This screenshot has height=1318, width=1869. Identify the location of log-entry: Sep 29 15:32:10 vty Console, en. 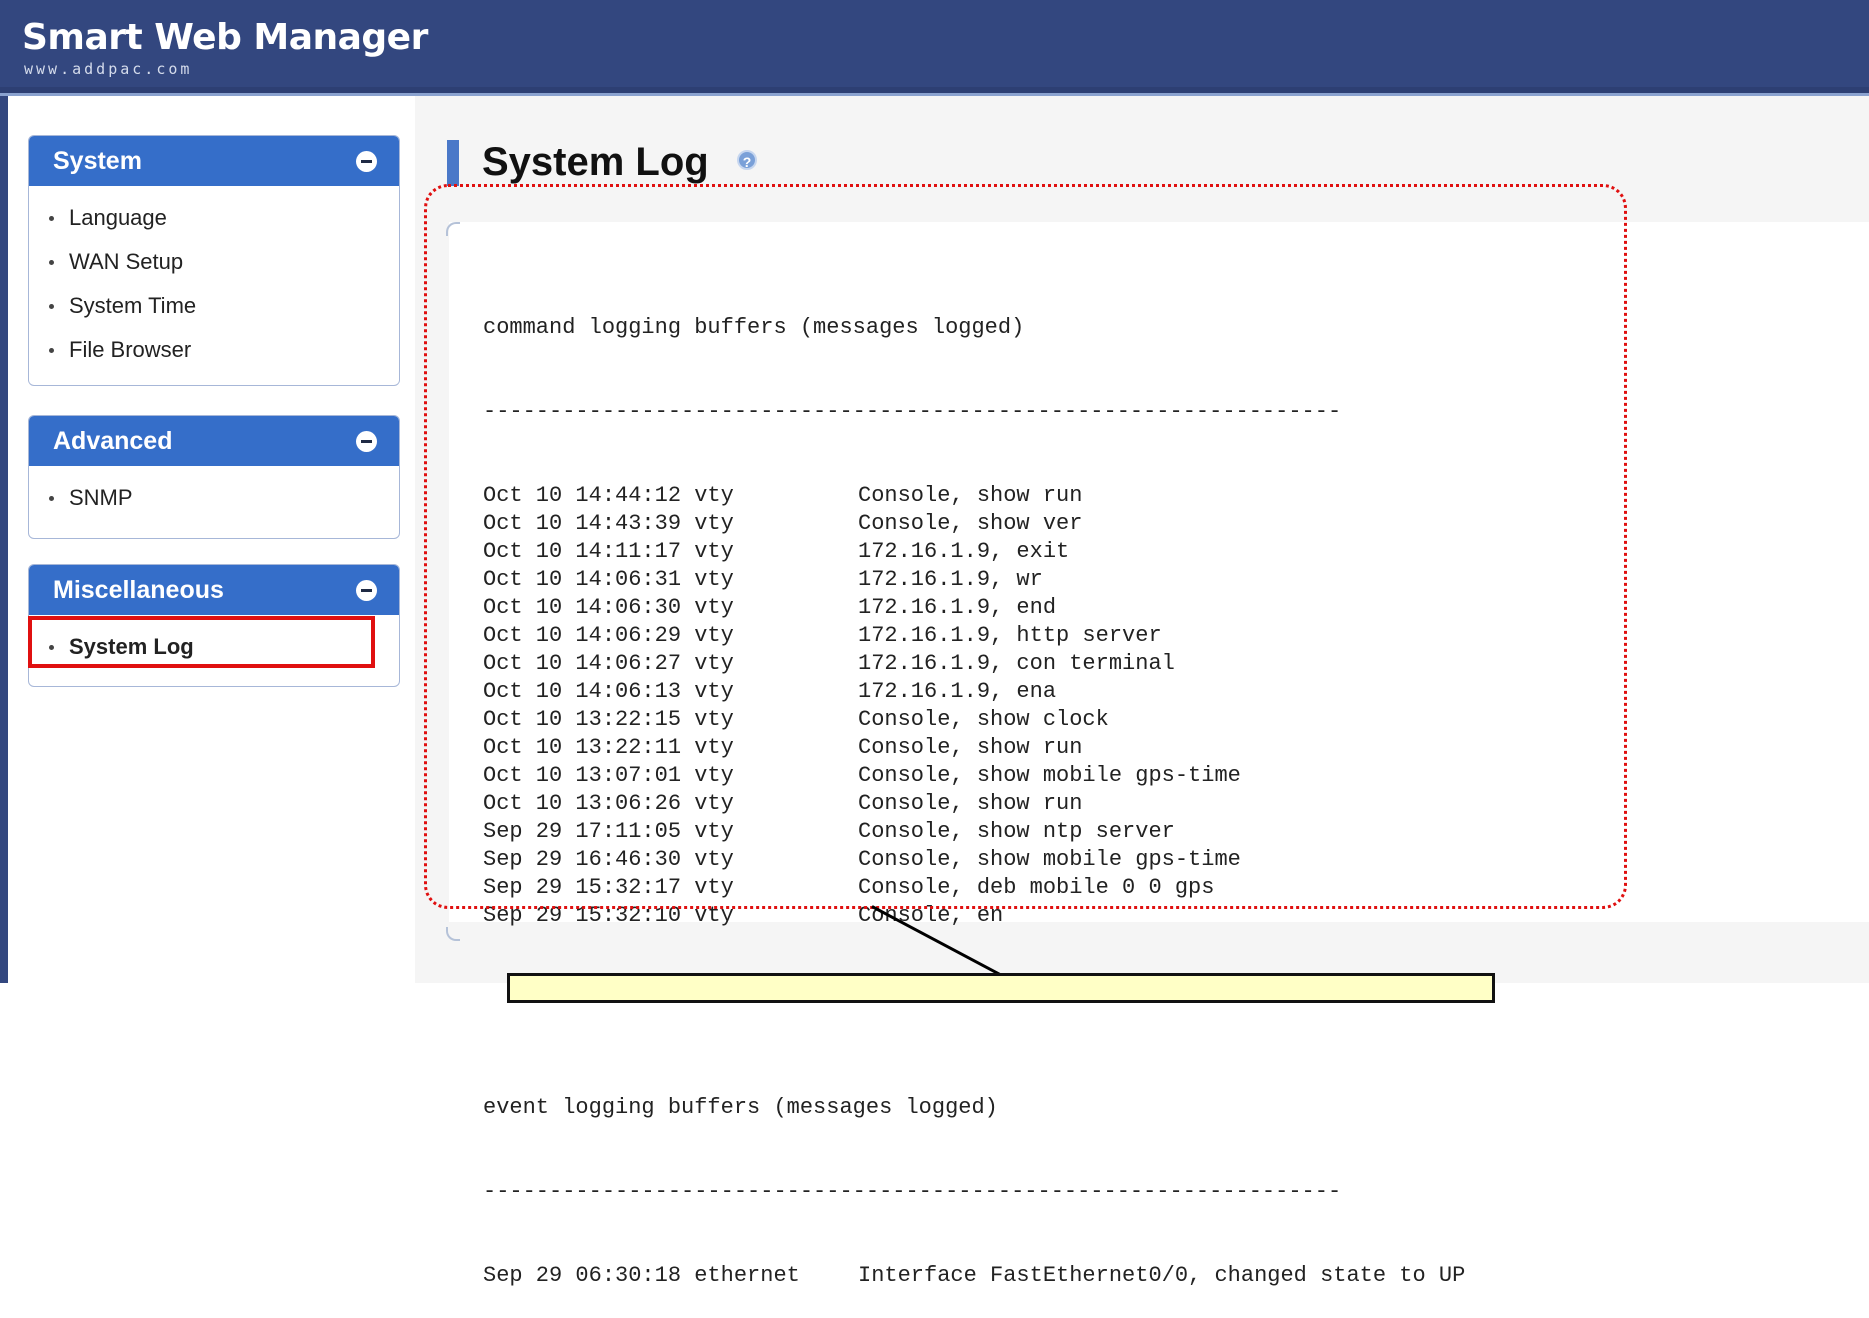
(974, 916).